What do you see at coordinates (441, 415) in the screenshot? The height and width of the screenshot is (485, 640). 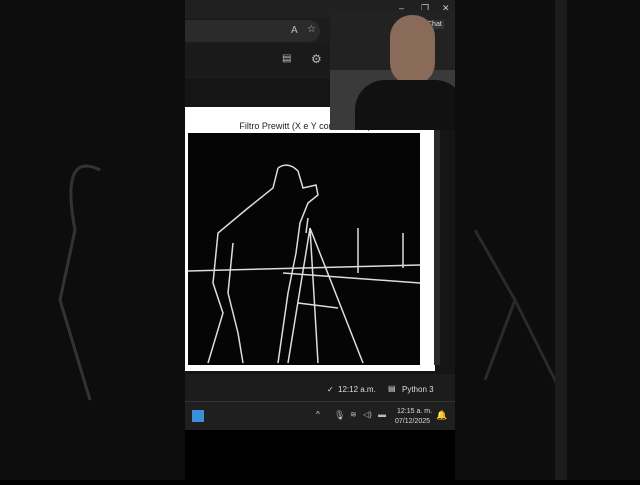 I see `notification-bell-icon: 🔔` at bounding box center [441, 415].